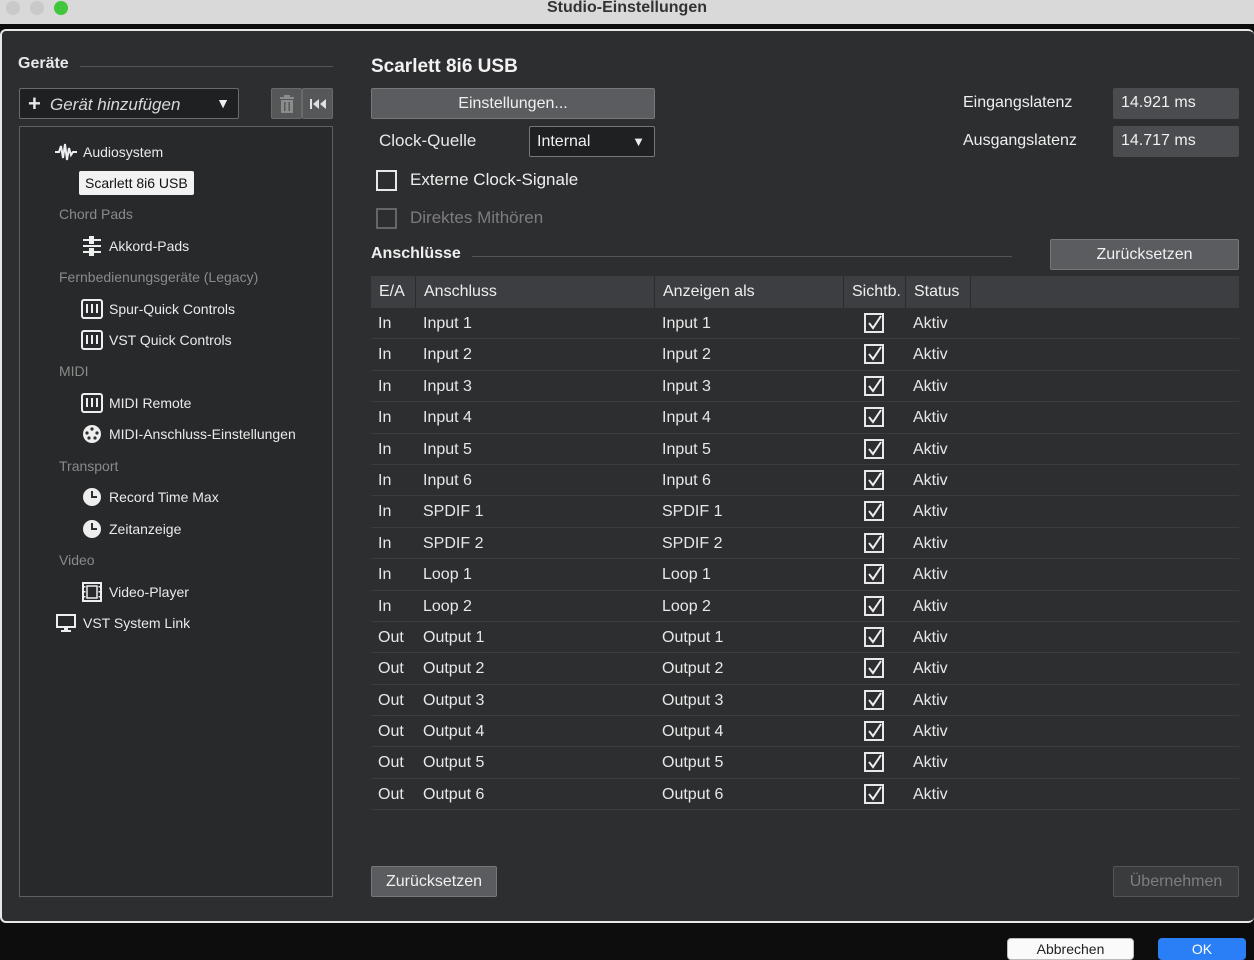  I want to click on cell-display: Input 2, so click(686, 355).